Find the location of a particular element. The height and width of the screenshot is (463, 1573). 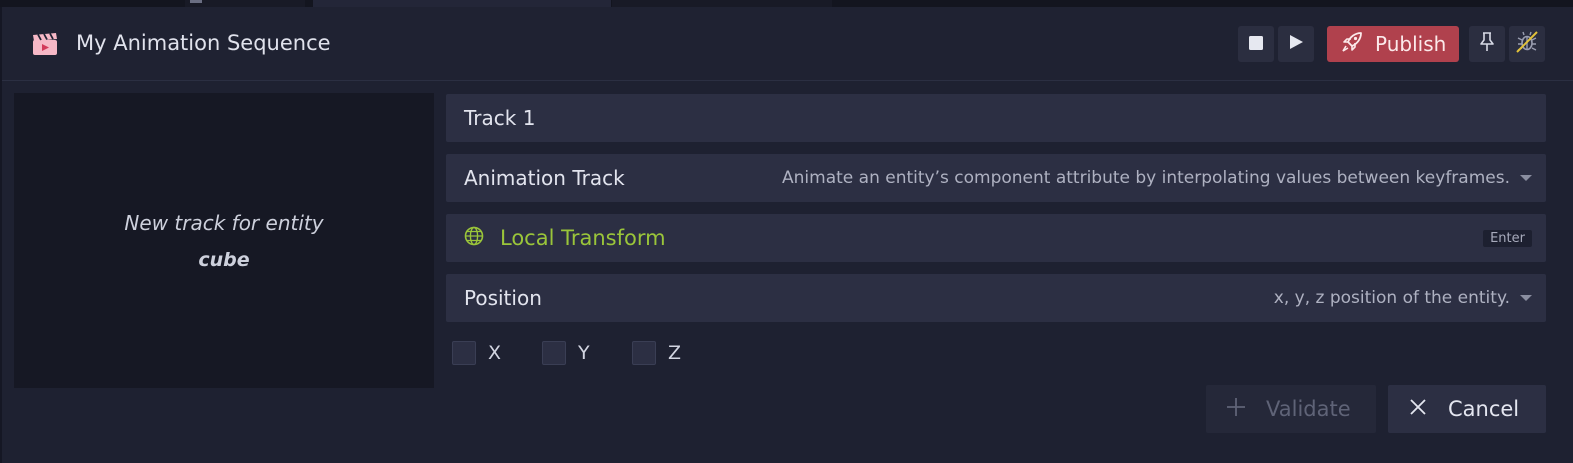

publish-label: Publish is located at coordinates (1411, 44).